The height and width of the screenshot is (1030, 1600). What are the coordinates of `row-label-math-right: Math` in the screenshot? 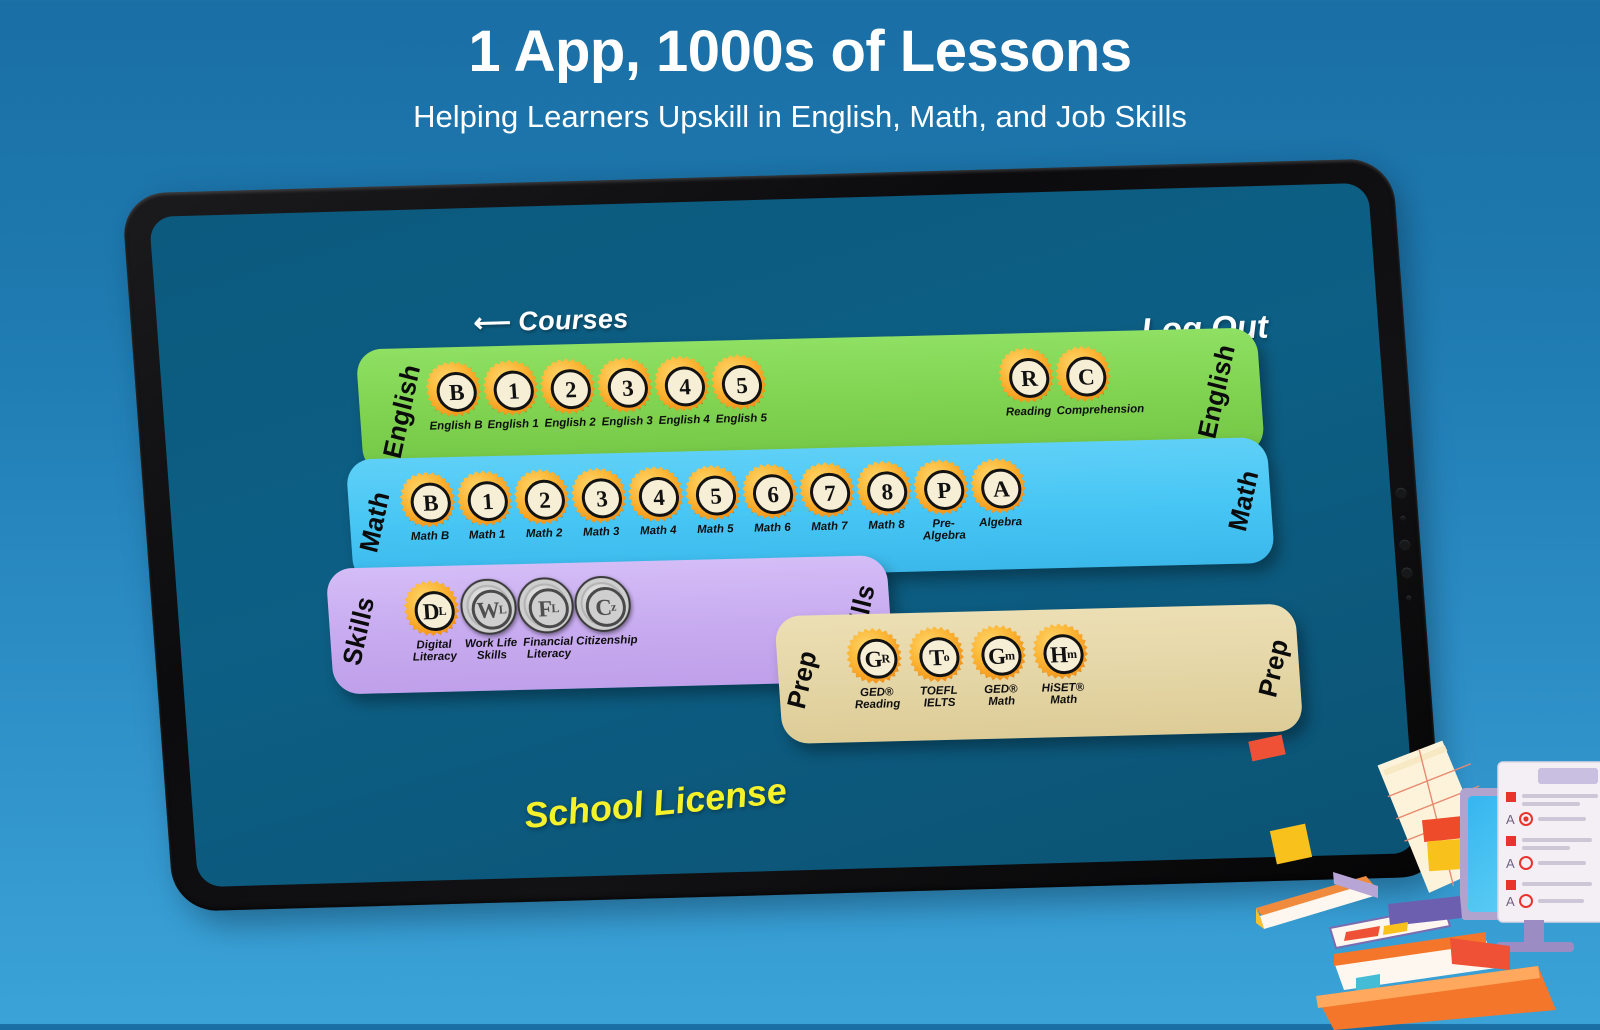 It's located at (1243, 500).